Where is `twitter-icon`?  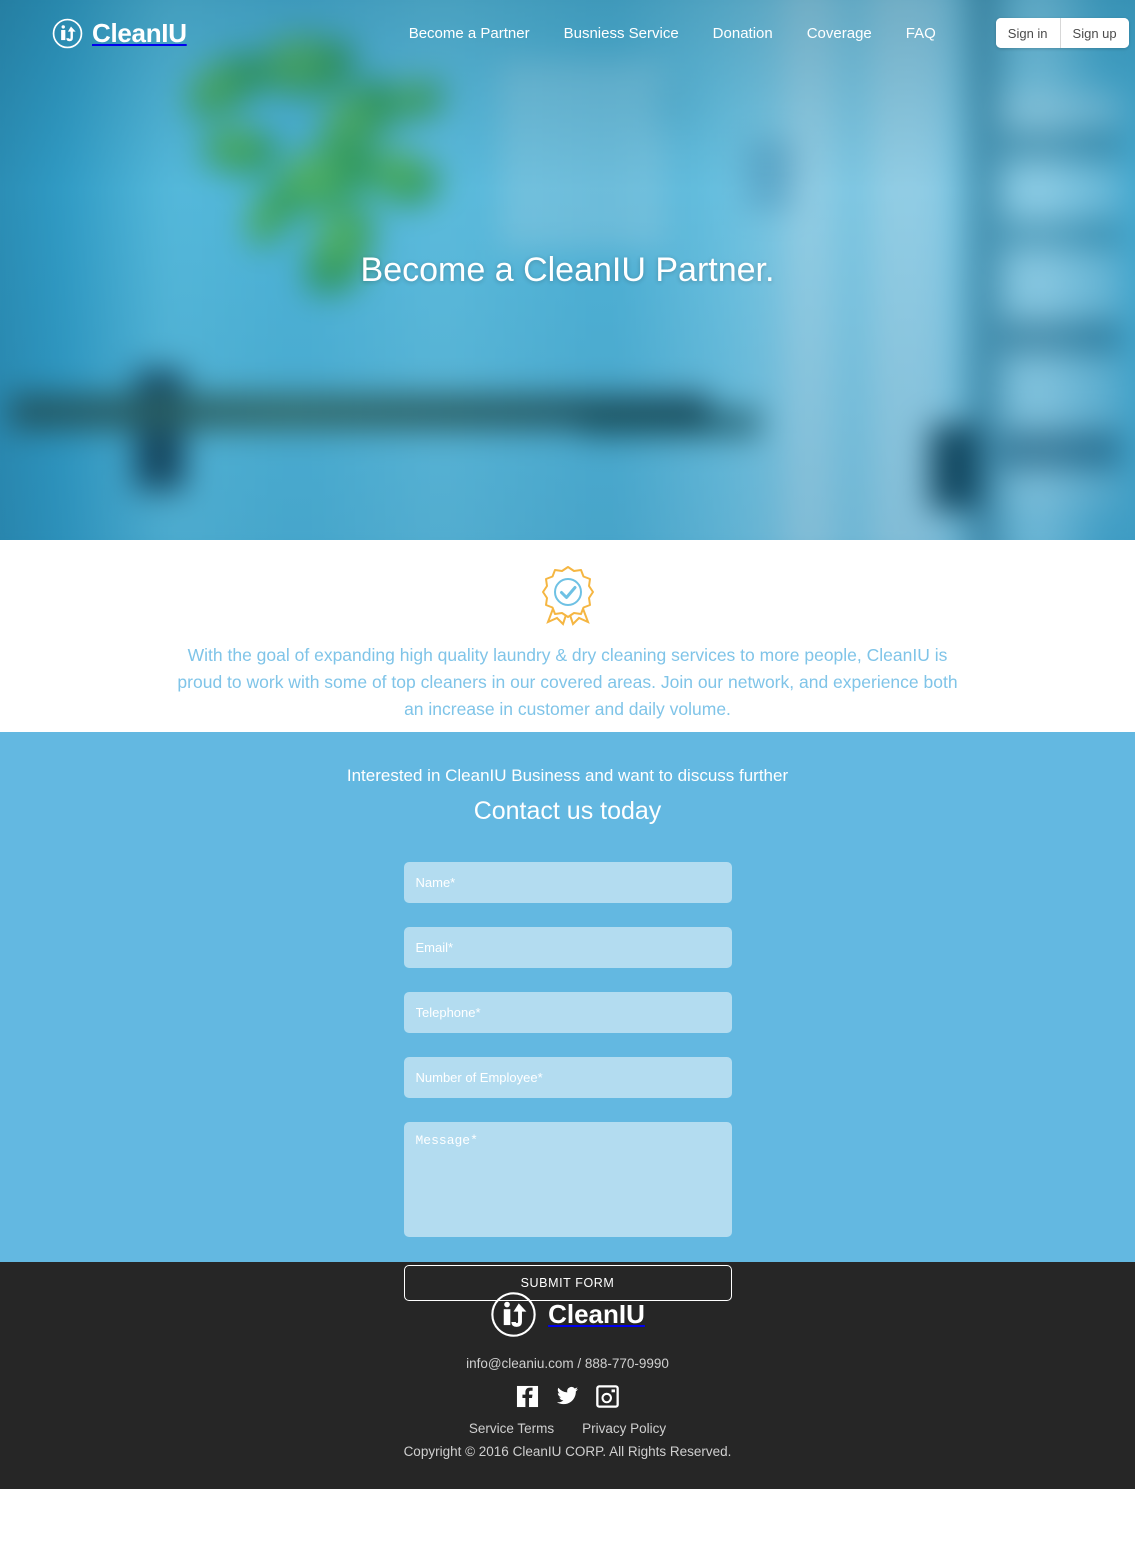 twitter-icon is located at coordinates (567, 1396).